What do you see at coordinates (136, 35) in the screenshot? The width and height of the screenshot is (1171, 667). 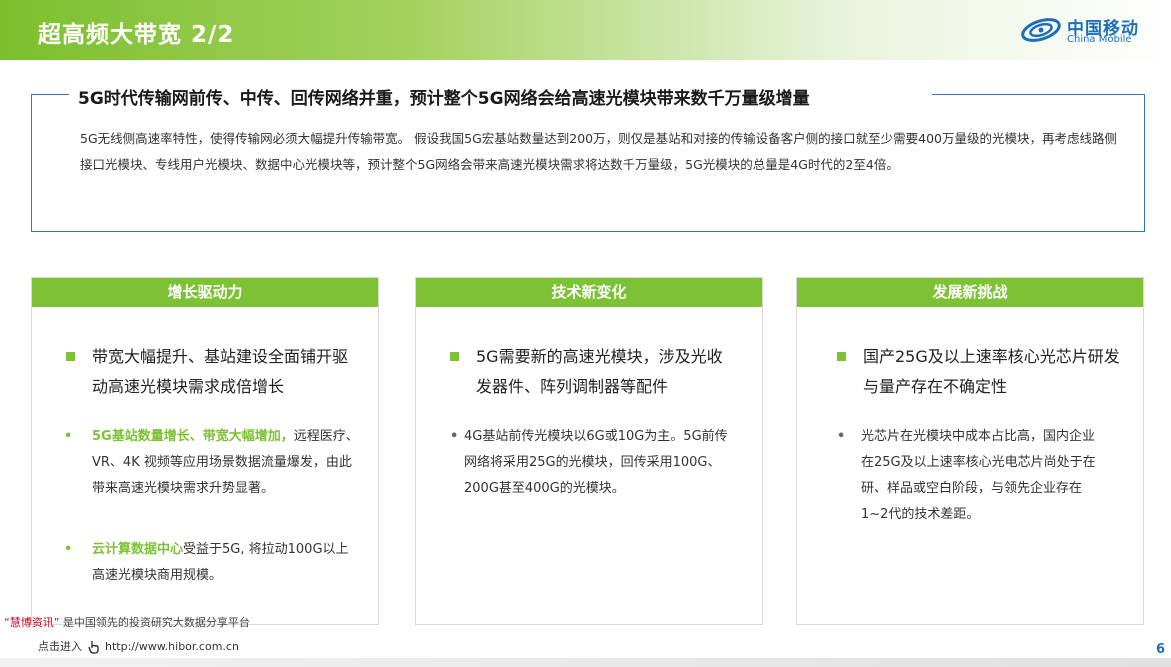 I see `page-title: 超高频大带宽 2/2` at bounding box center [136, 35].